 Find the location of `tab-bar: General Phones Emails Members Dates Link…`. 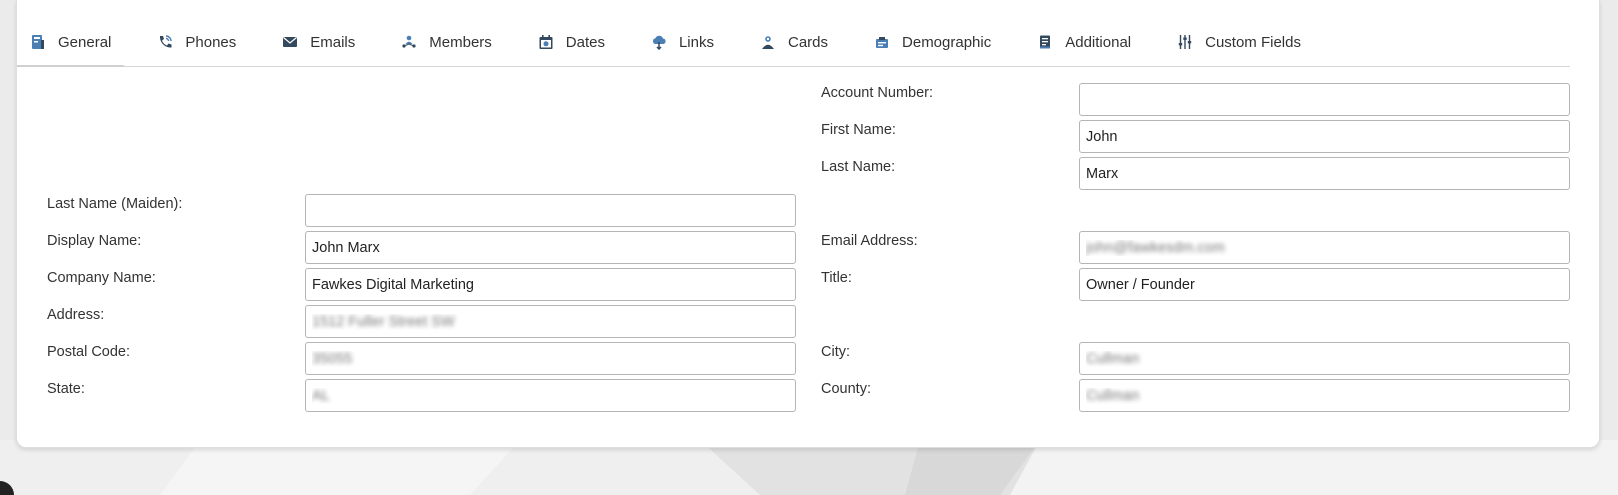

tab-bar: General Phones Emails Members Dates Link… is located at coordinates (793, 42).